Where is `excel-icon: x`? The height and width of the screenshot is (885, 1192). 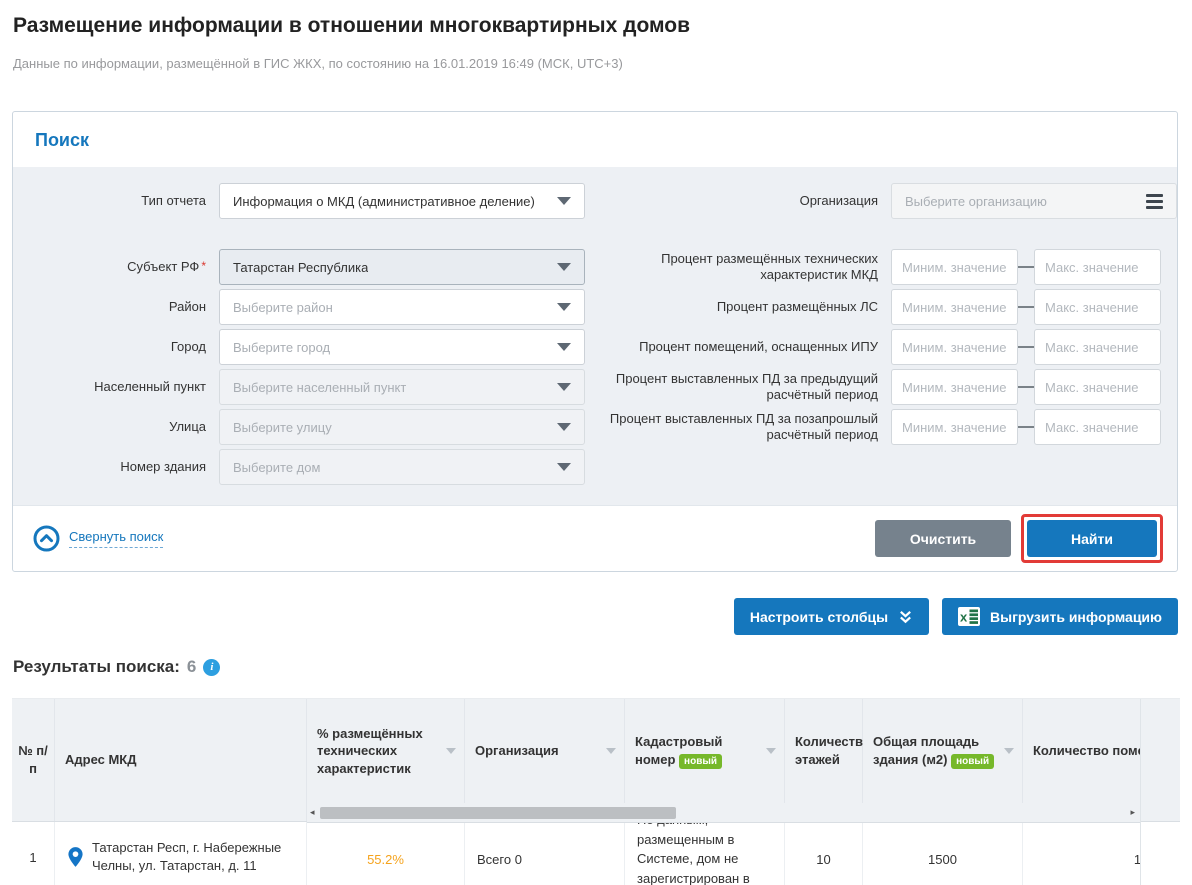
excel-icon: x is located at coordinates (969, 616).